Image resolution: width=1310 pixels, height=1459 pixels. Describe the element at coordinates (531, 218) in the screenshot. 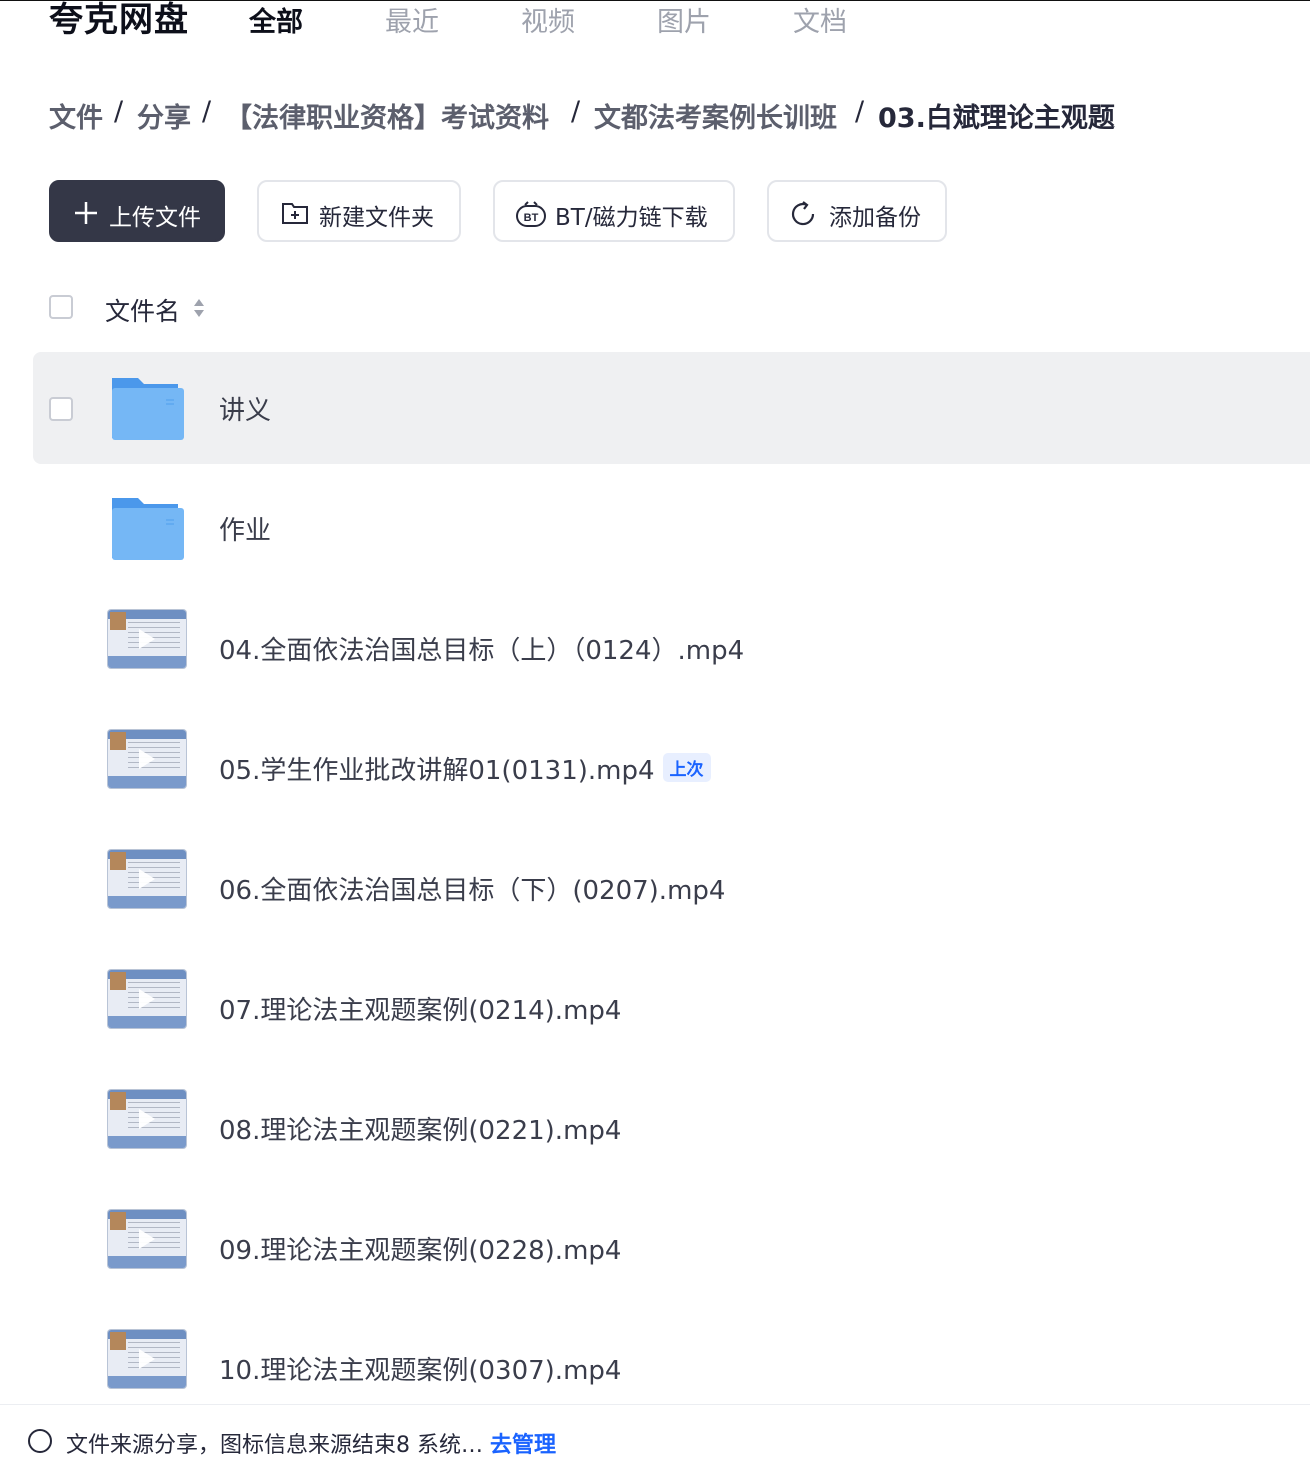

I see `svg-text: BT` at that location.